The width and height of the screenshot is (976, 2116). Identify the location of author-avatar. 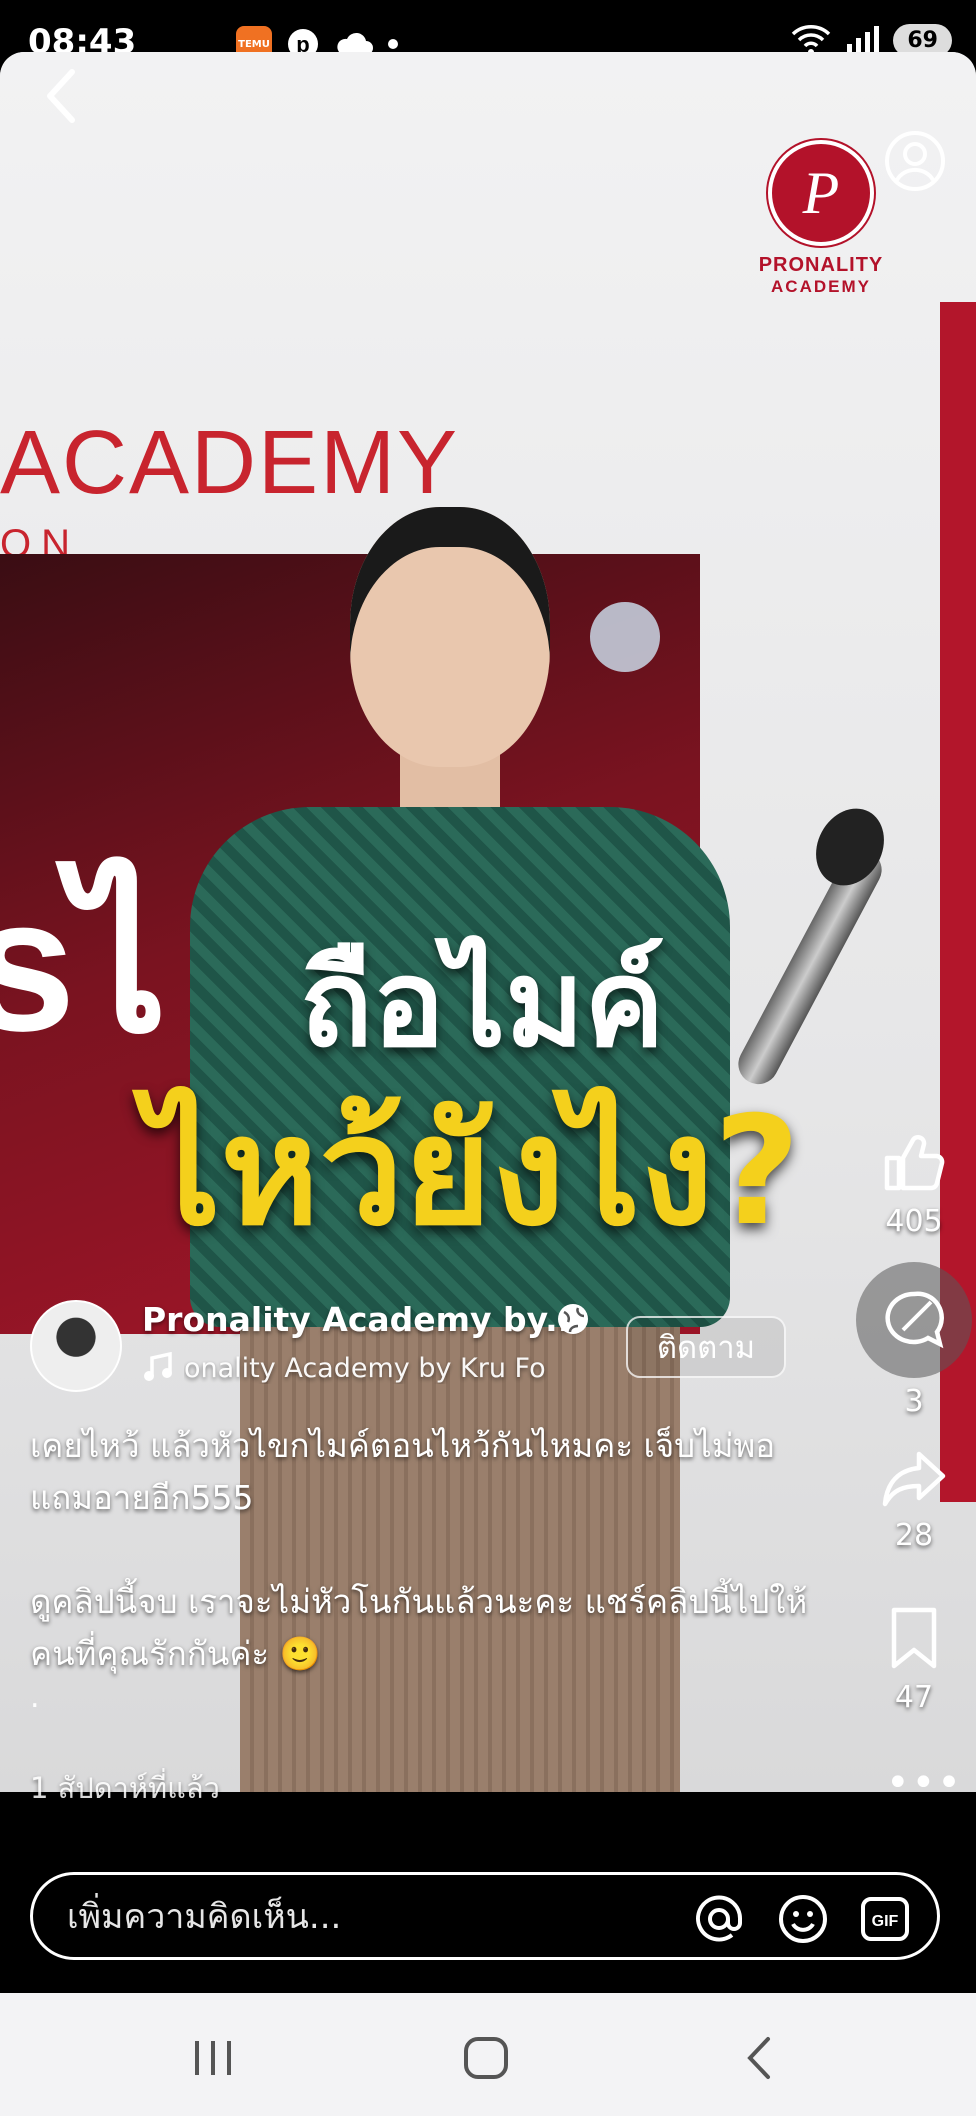
(76, 1346).